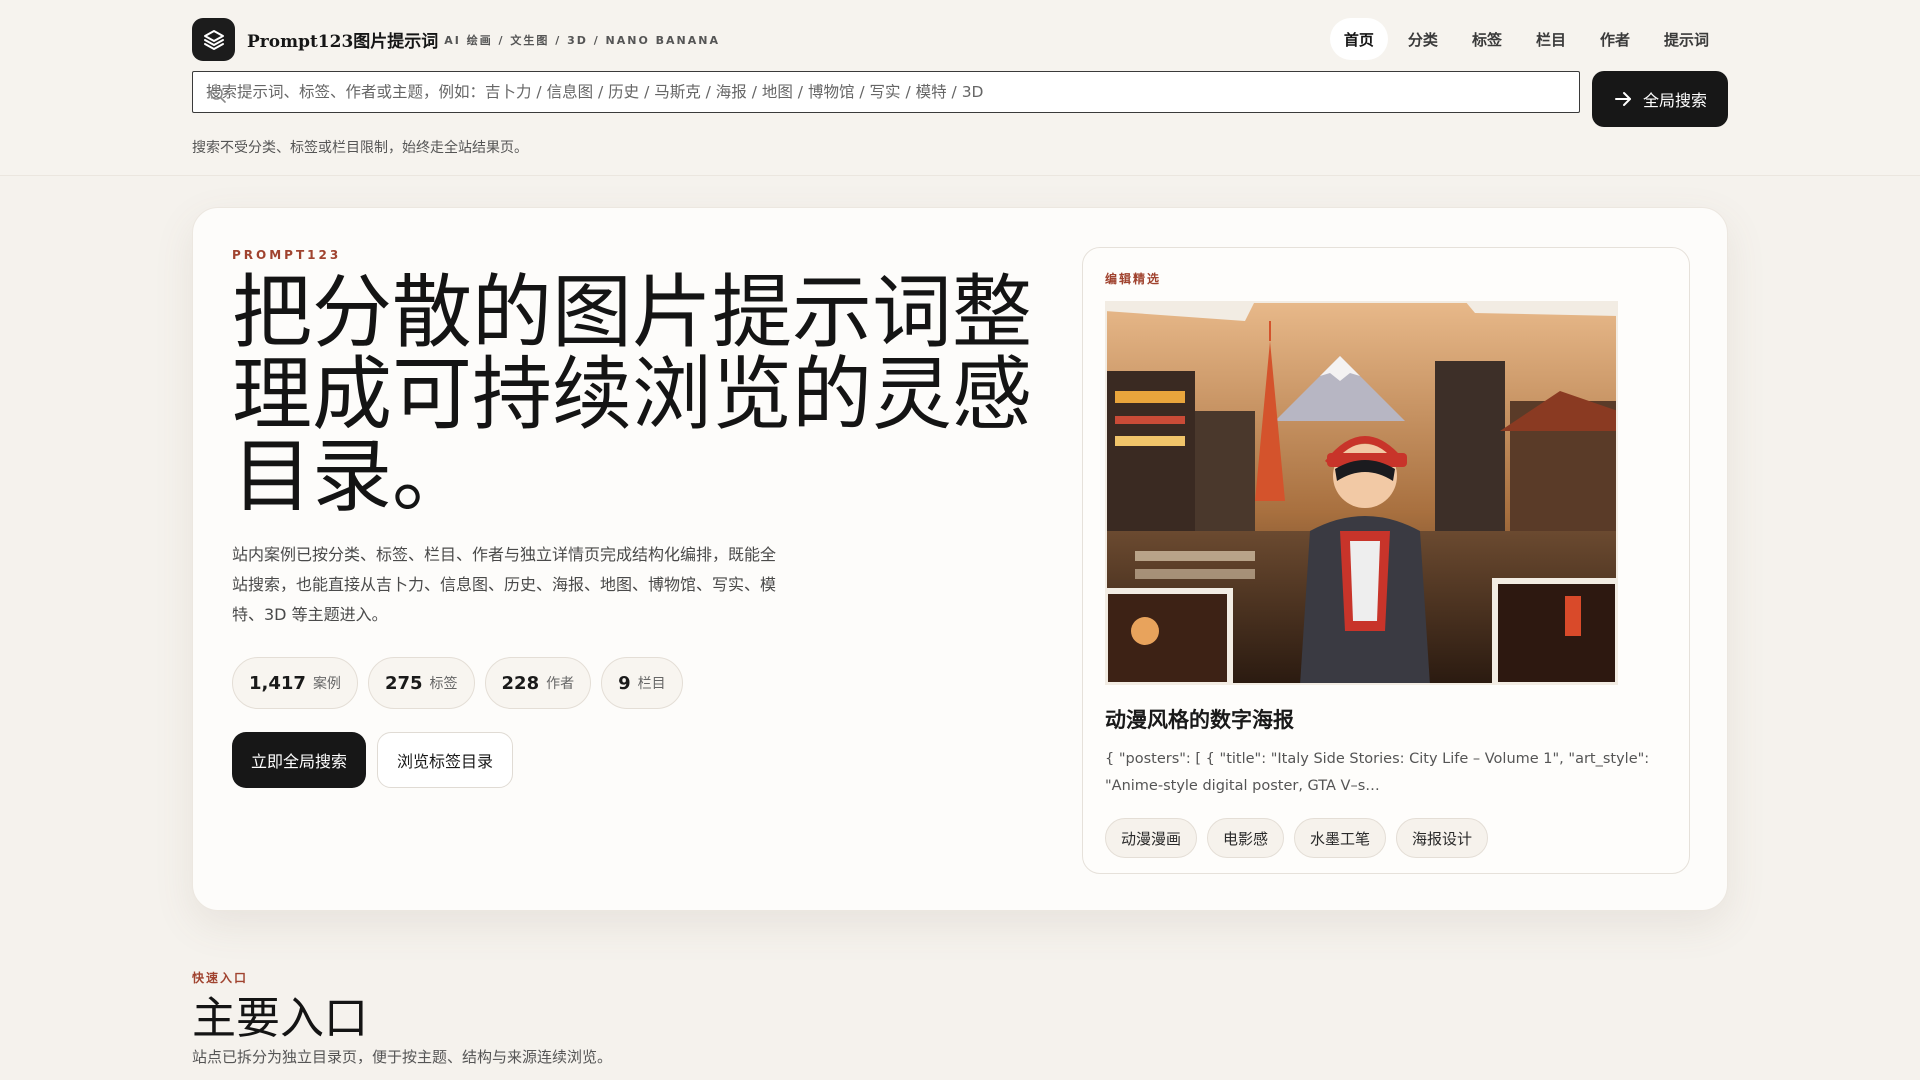 The width and height of the screenshot is (1920, 1080). What do you see at coordinates (360, 148) in the screenshot?
I see `search-hint: 搜索不受分类、标签或栏目限制，始终走全站结果页。` at bounding box center [360, 148].